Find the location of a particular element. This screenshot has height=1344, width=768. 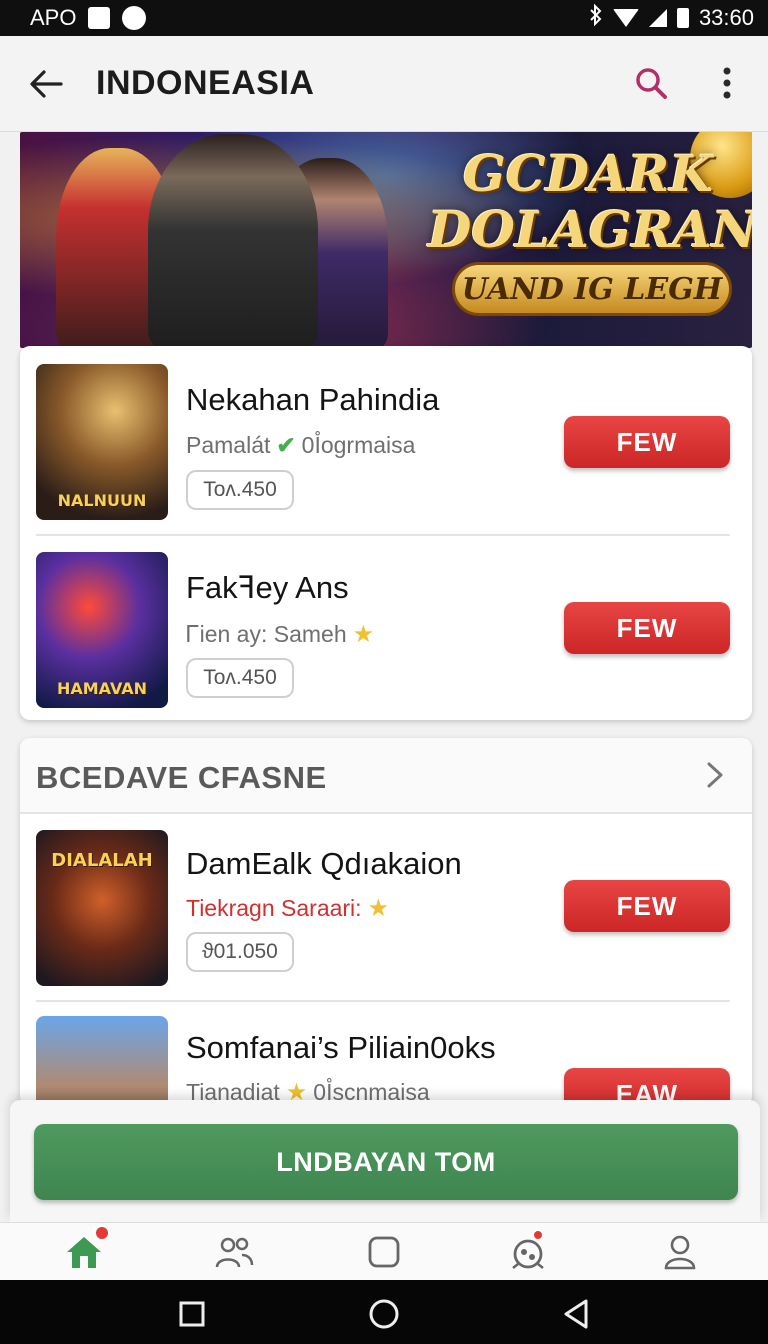

system-navigation-bar is located at coordinates (384, 1312).